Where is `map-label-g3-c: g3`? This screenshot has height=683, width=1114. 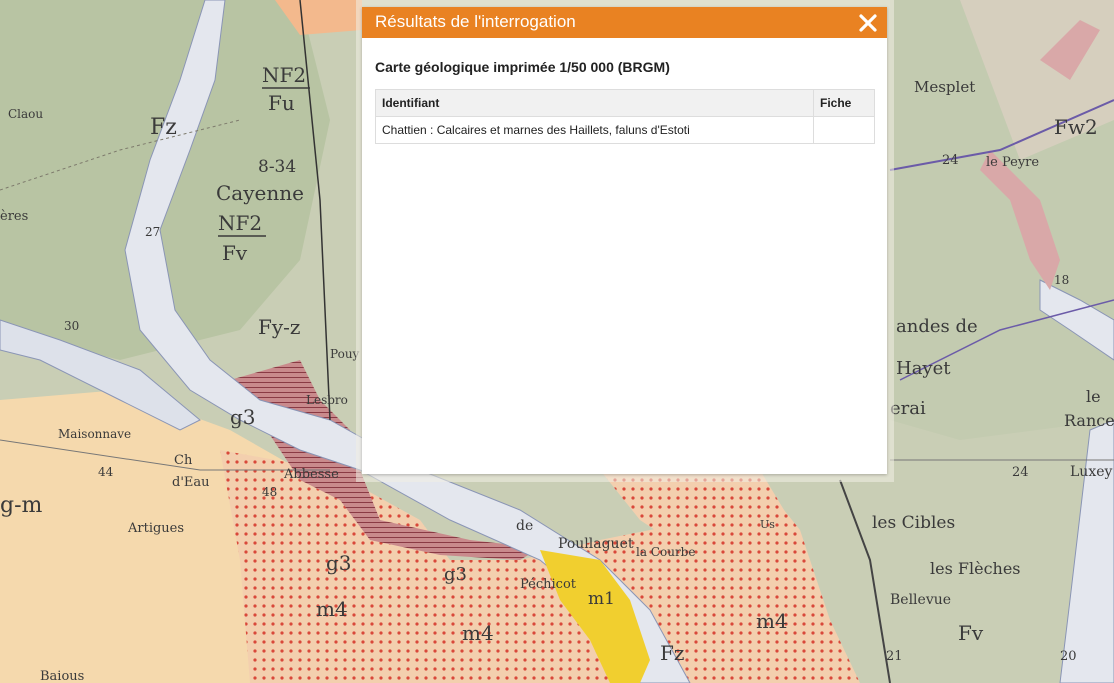 map-label-g3-c: g3 is located at coordinates (455, 574).